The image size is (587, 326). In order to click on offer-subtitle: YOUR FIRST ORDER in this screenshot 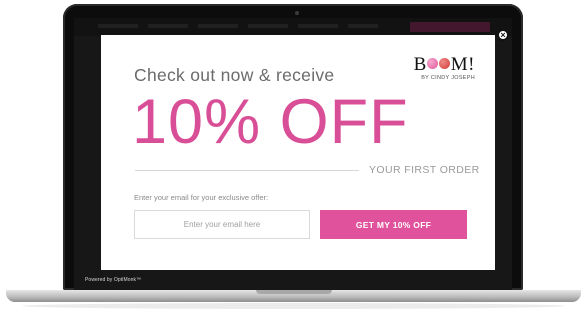, I will do `click(424, 170)`.